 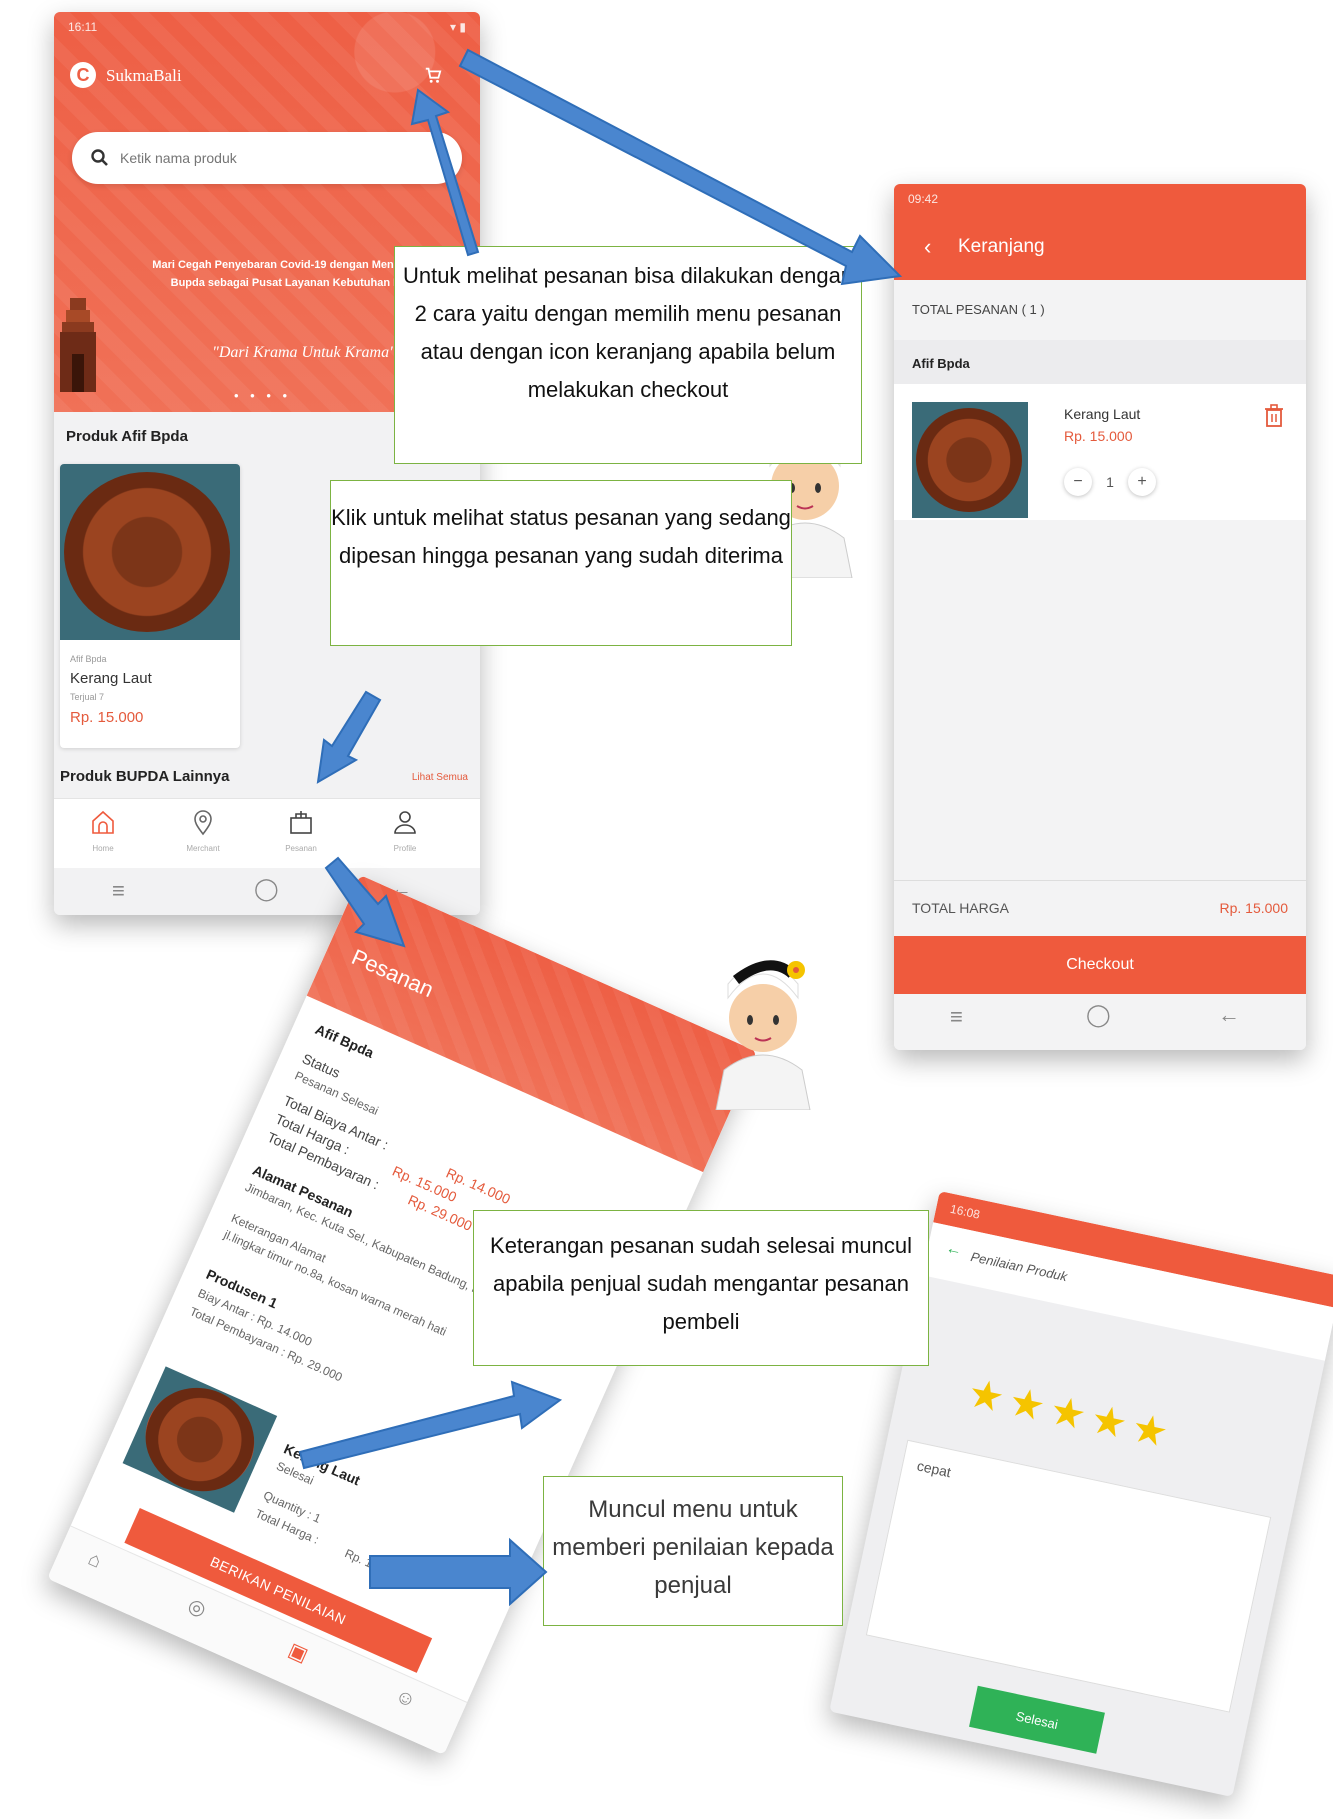 I want to click on nav-label: Home, so click(x=103, y=848).